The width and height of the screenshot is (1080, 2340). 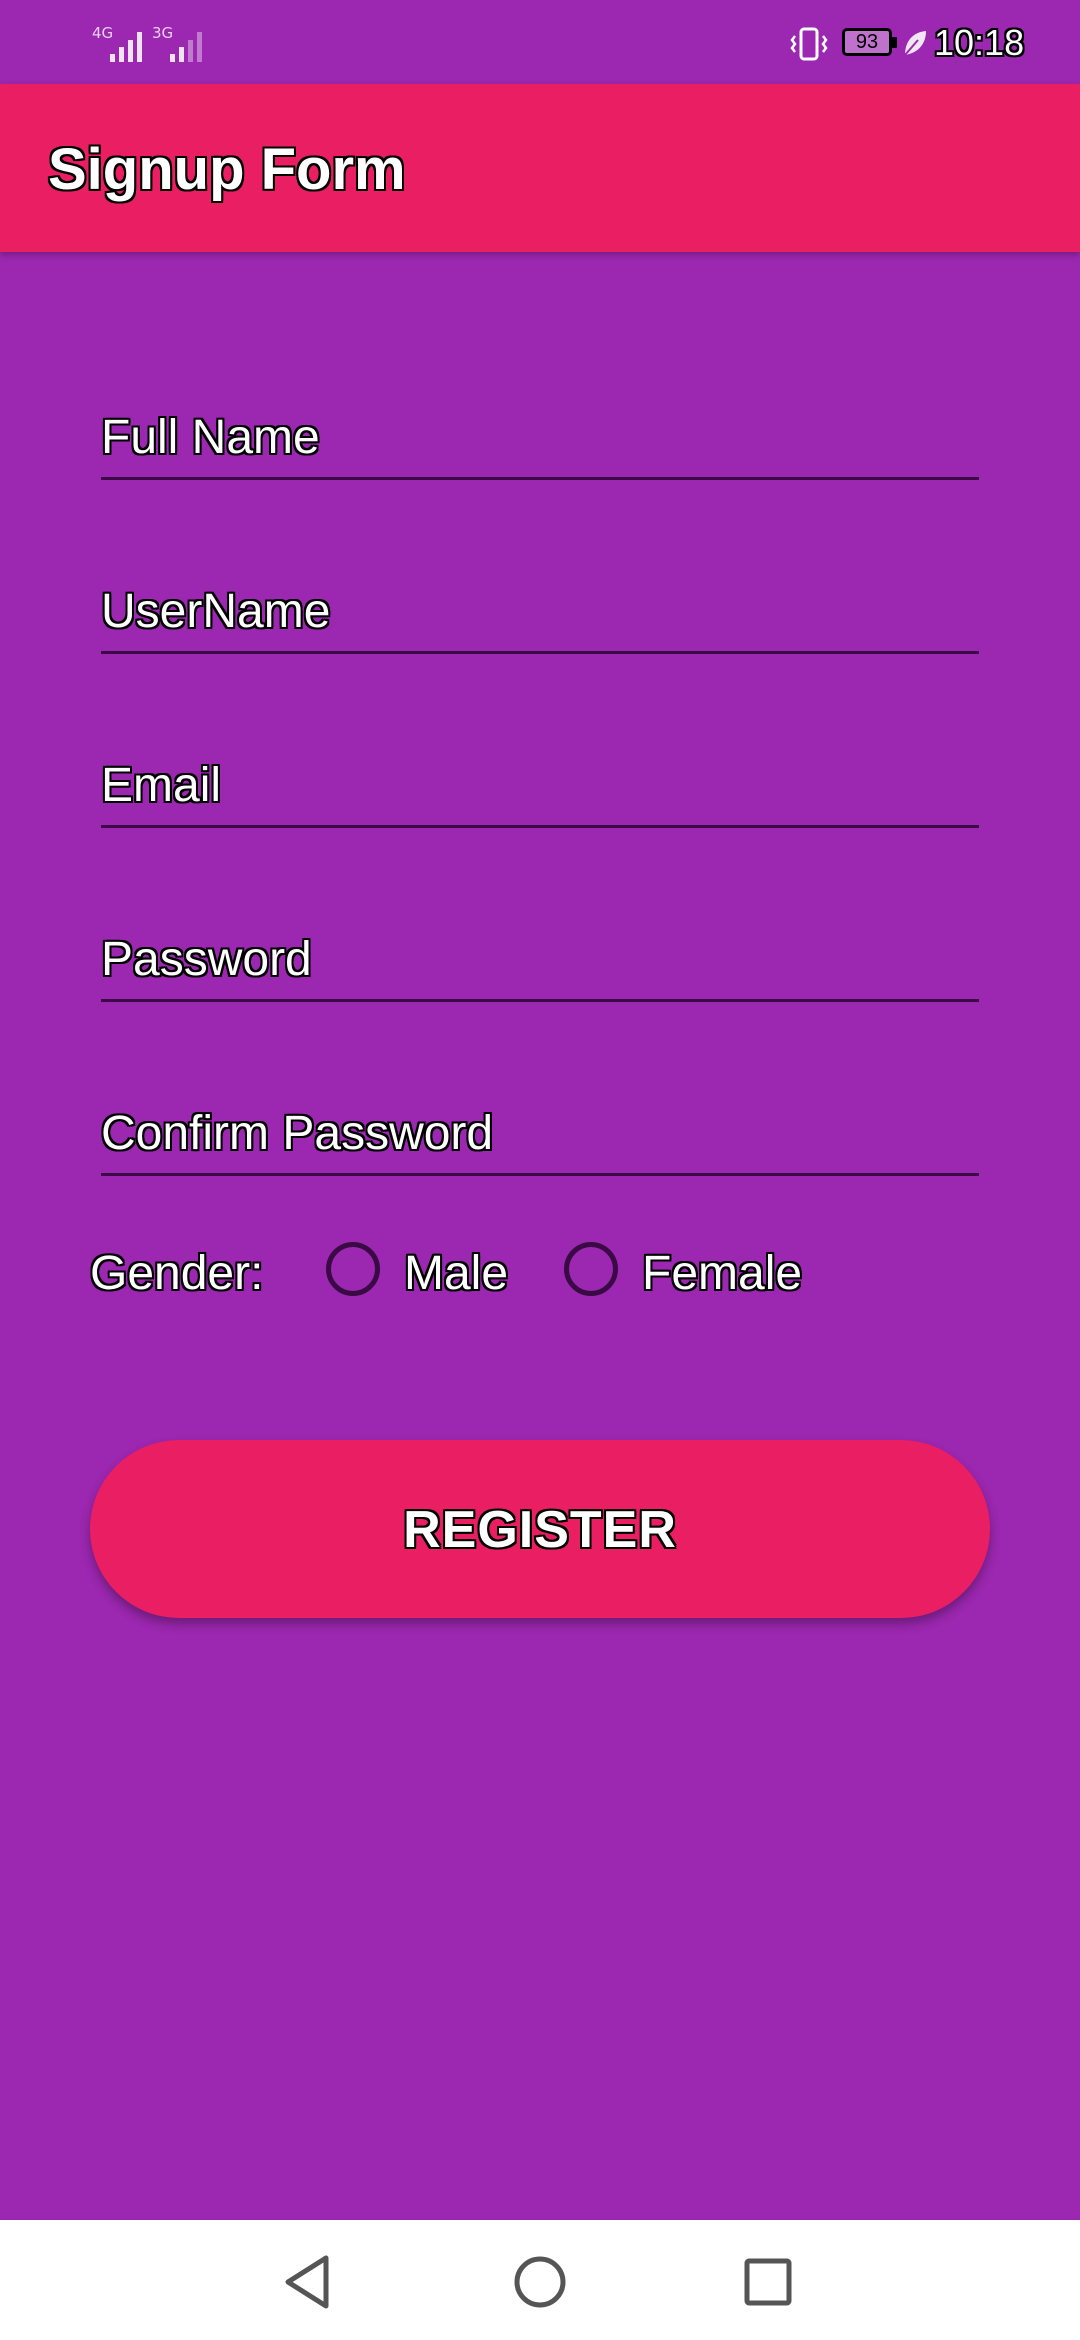 I want to click on female-radio-label: Female, so click(x=722, y=1273).